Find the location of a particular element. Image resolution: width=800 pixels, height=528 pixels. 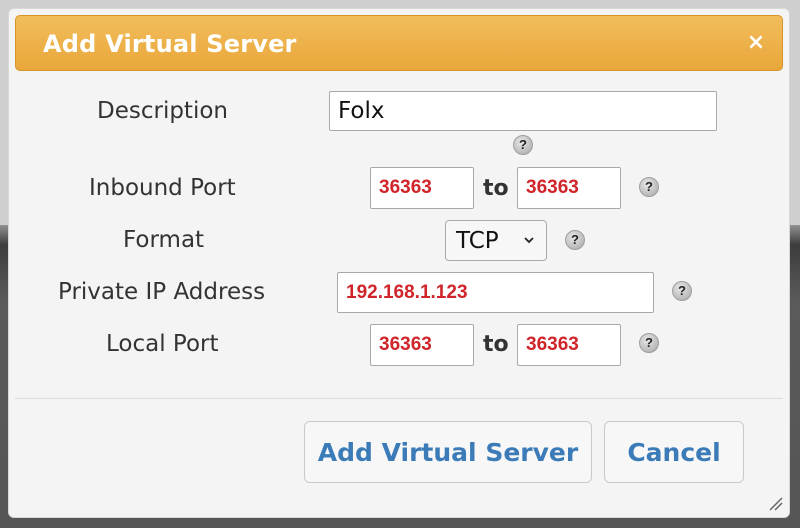

inbound-port-from-value: 36363 is located at coordinates (405, 187).